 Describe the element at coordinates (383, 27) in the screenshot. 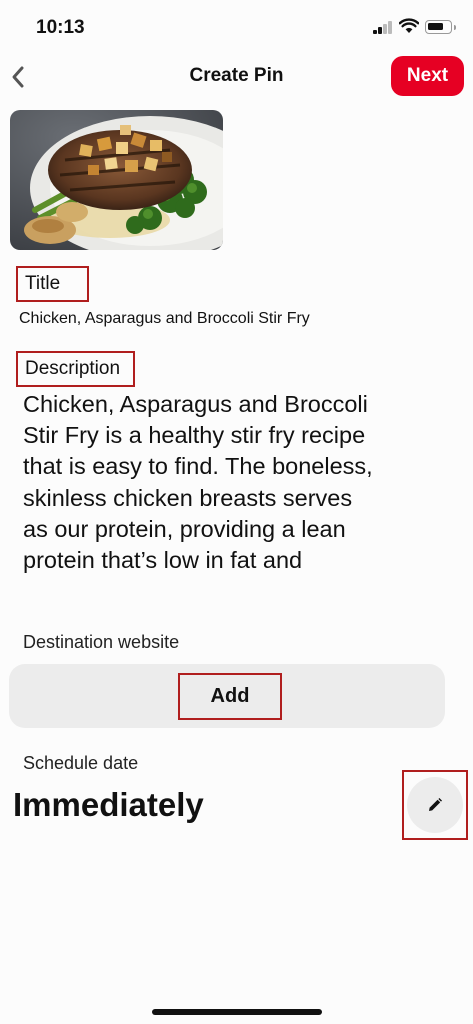

I see `cellular-signal-icon` at that location.